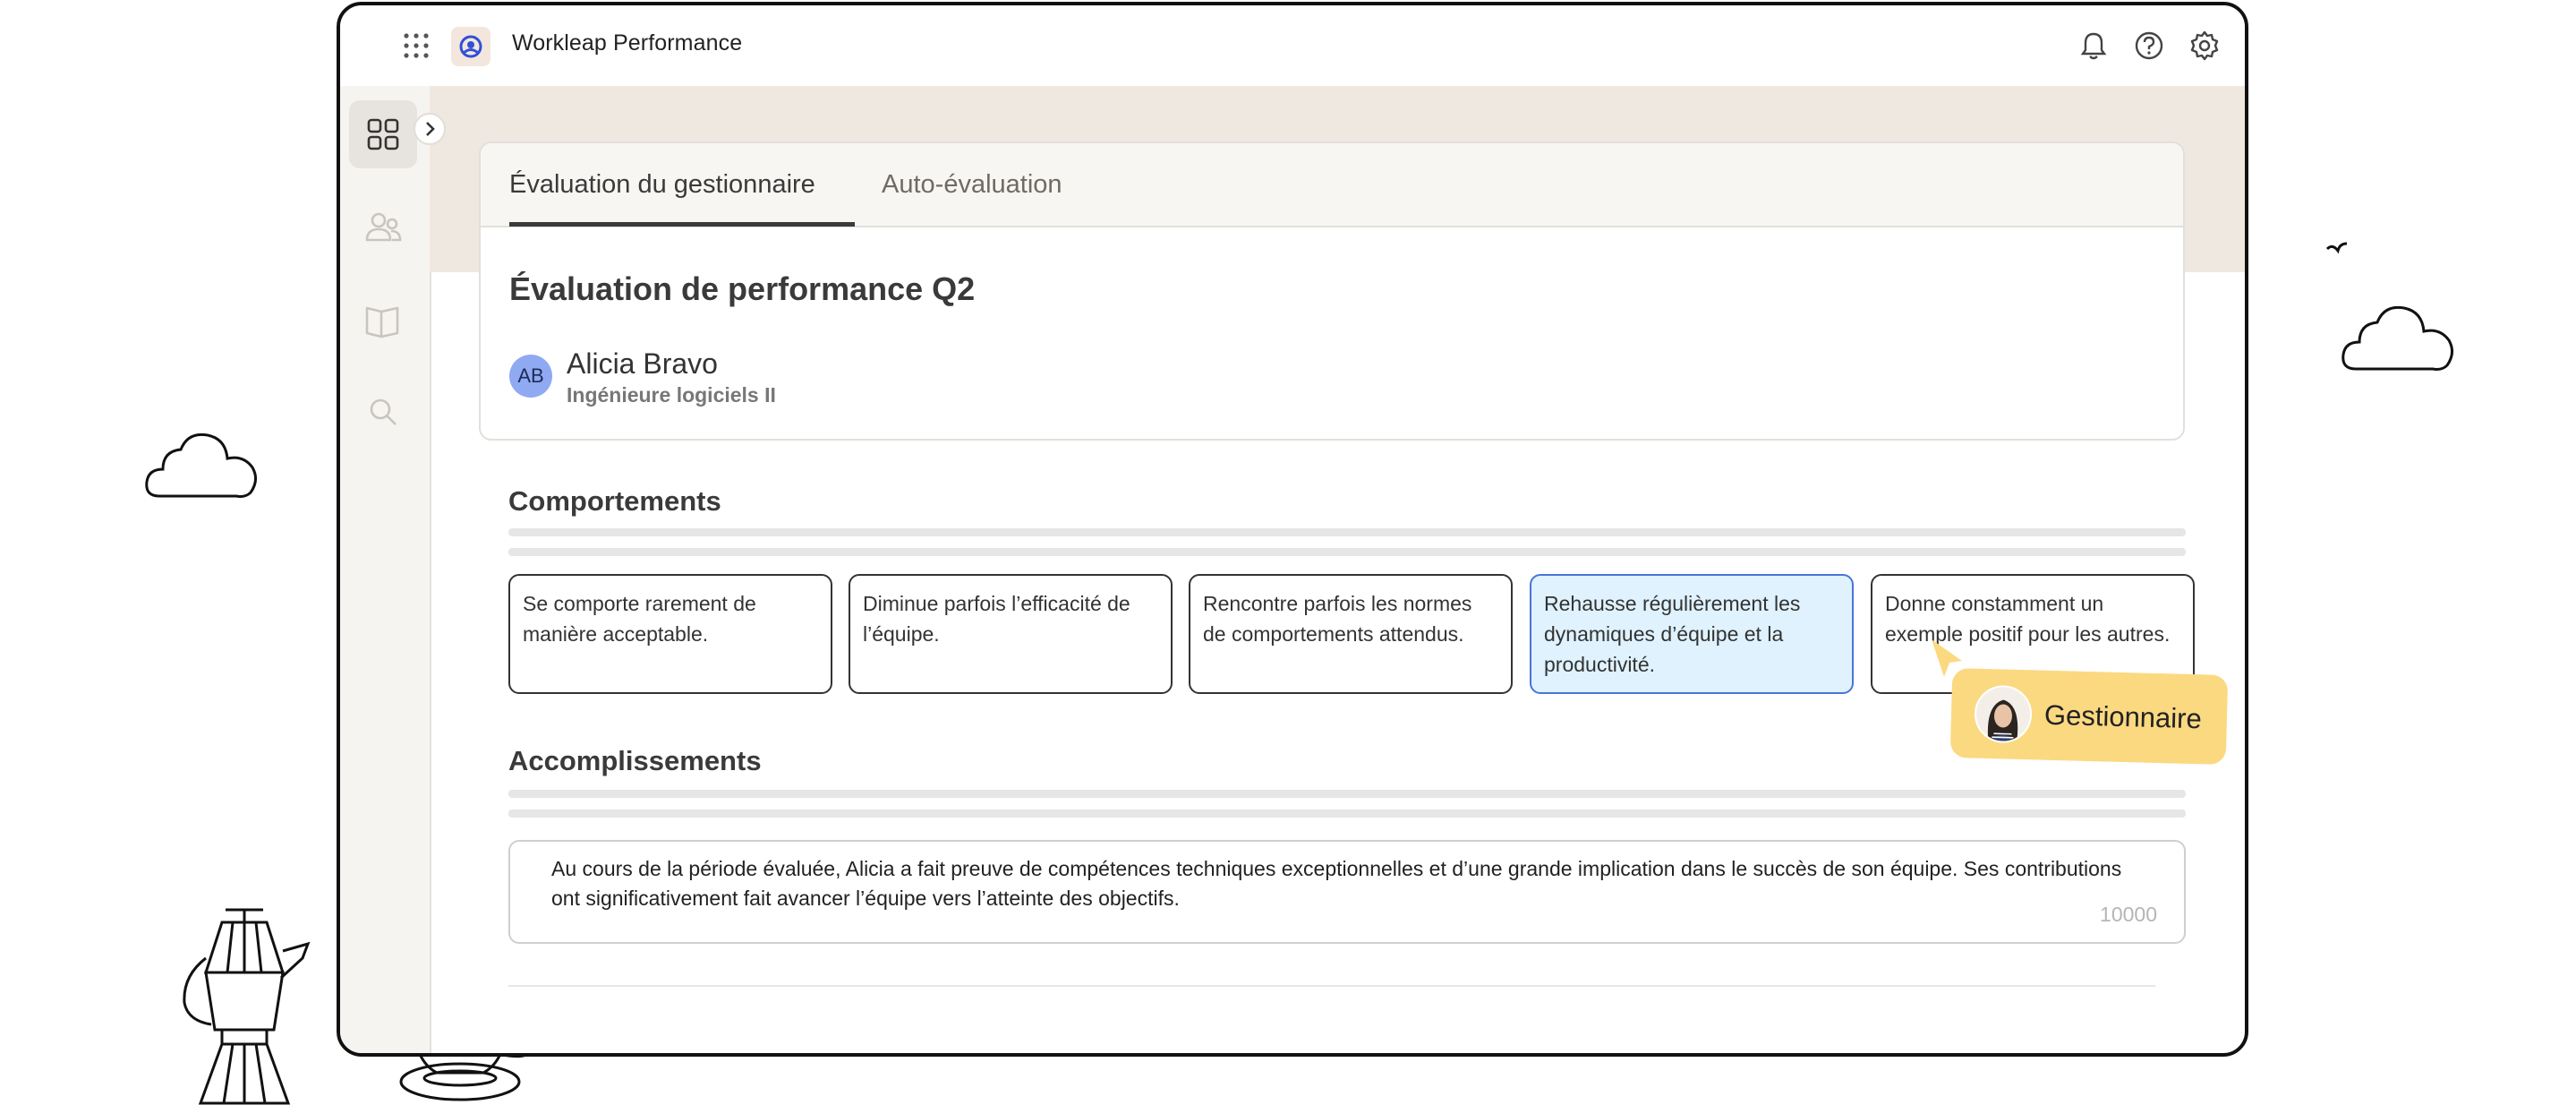  I want to click on employee-name: Alicia Bravo, so click(642, 364).